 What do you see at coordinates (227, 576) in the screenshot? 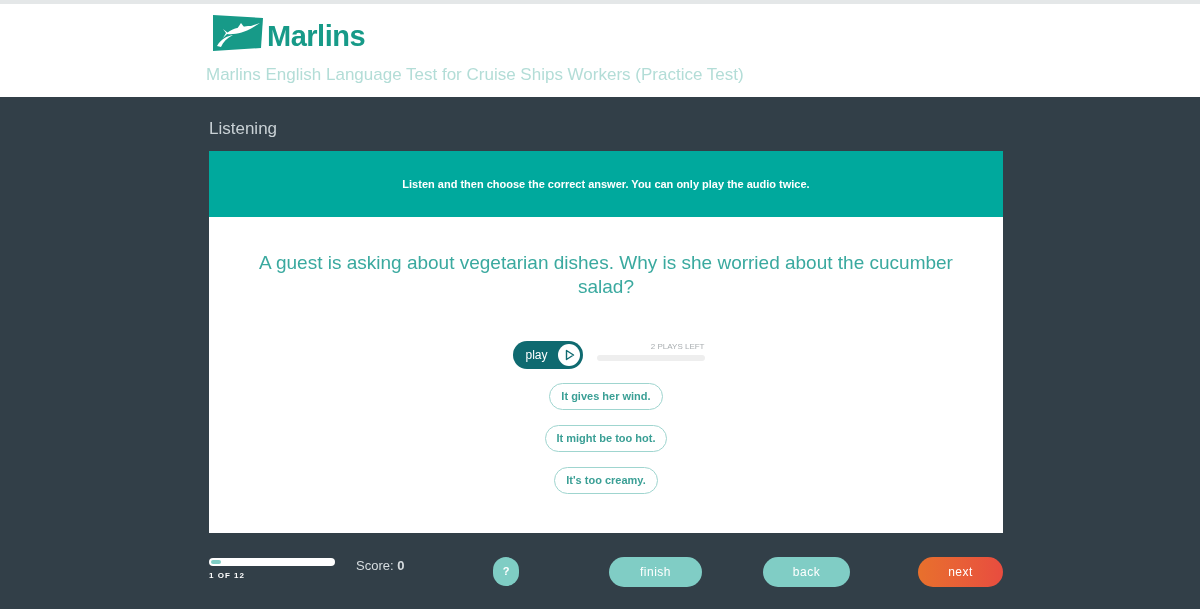
I see `question-counter: 1 OF 12` at bounding box center [227, 576].